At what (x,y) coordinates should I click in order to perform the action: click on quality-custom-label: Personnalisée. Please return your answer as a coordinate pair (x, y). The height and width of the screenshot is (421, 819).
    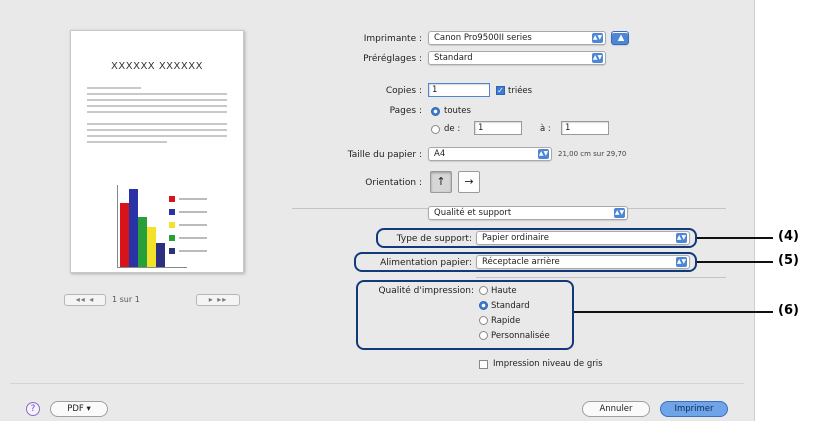
    Looking at the image, I should click on (520, 336).